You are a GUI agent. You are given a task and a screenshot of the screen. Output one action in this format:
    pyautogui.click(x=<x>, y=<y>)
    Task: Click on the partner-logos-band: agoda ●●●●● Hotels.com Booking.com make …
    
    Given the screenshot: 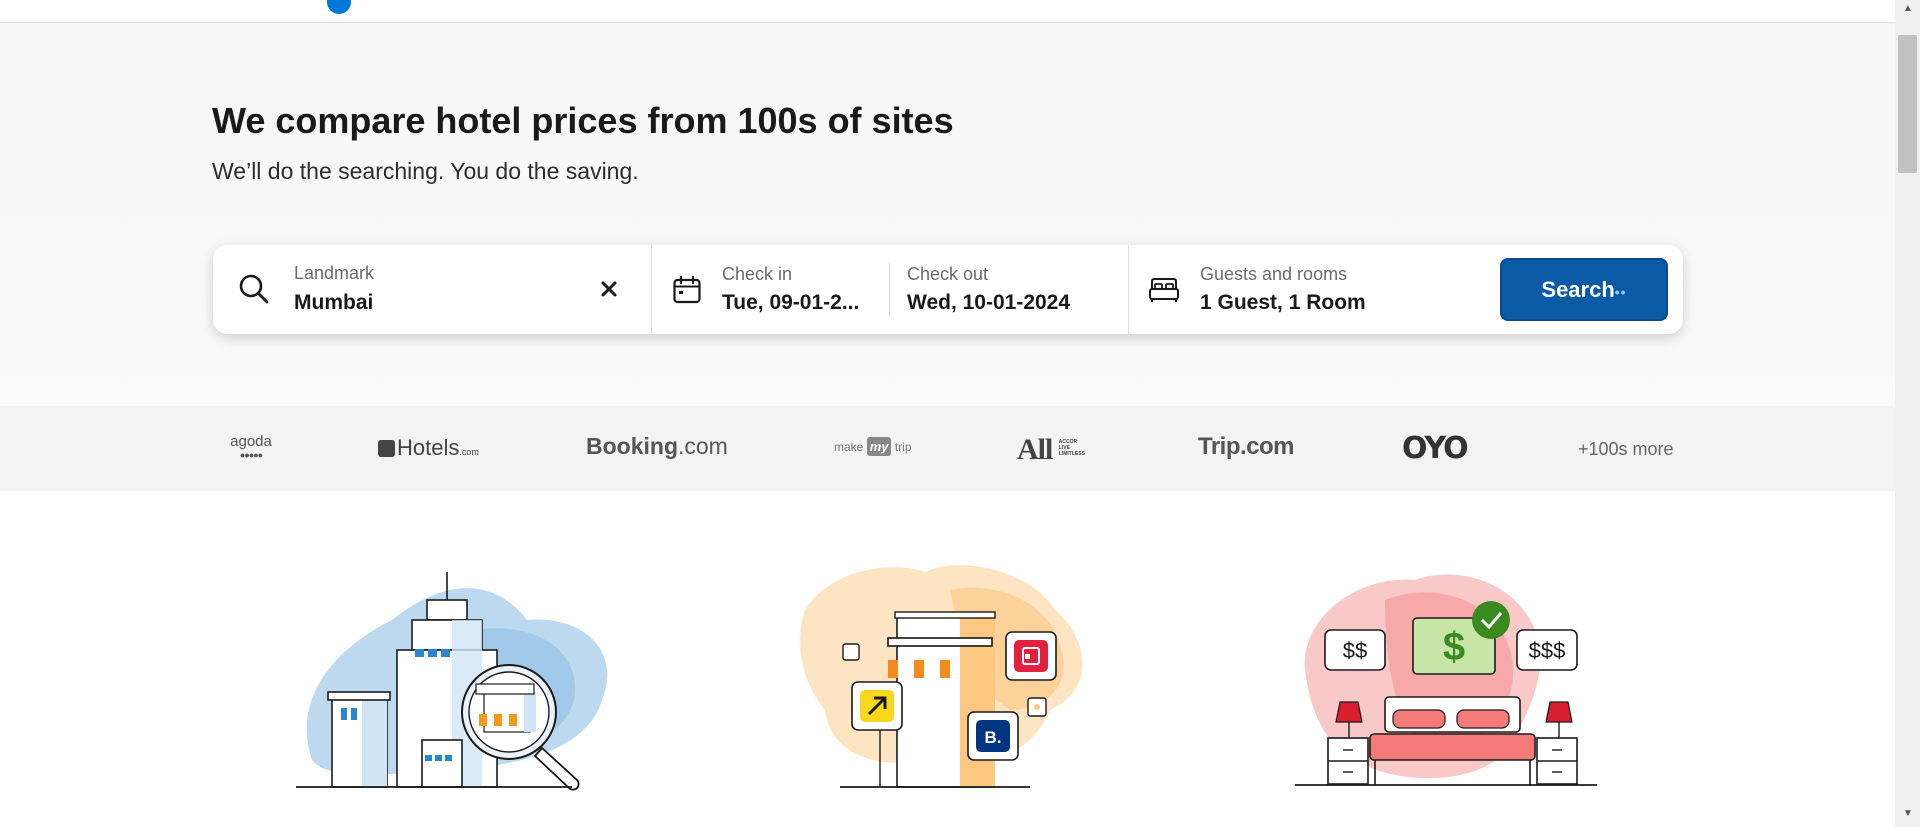 What is the action you would take?
    pyautogui.click(x=947, y=448)
    